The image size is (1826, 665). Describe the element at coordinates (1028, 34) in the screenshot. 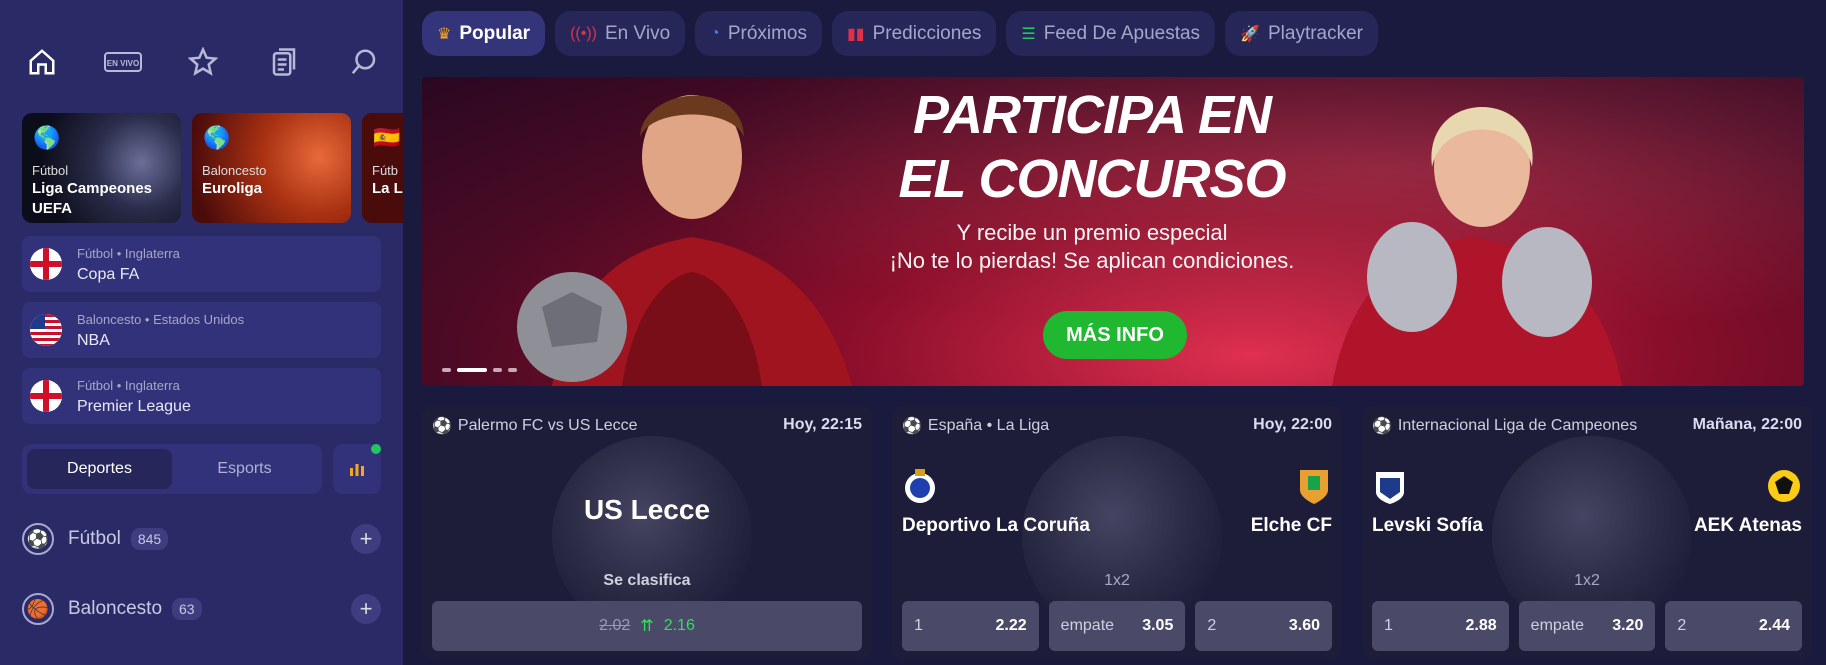

I see `list-icon: ☰` at that location.